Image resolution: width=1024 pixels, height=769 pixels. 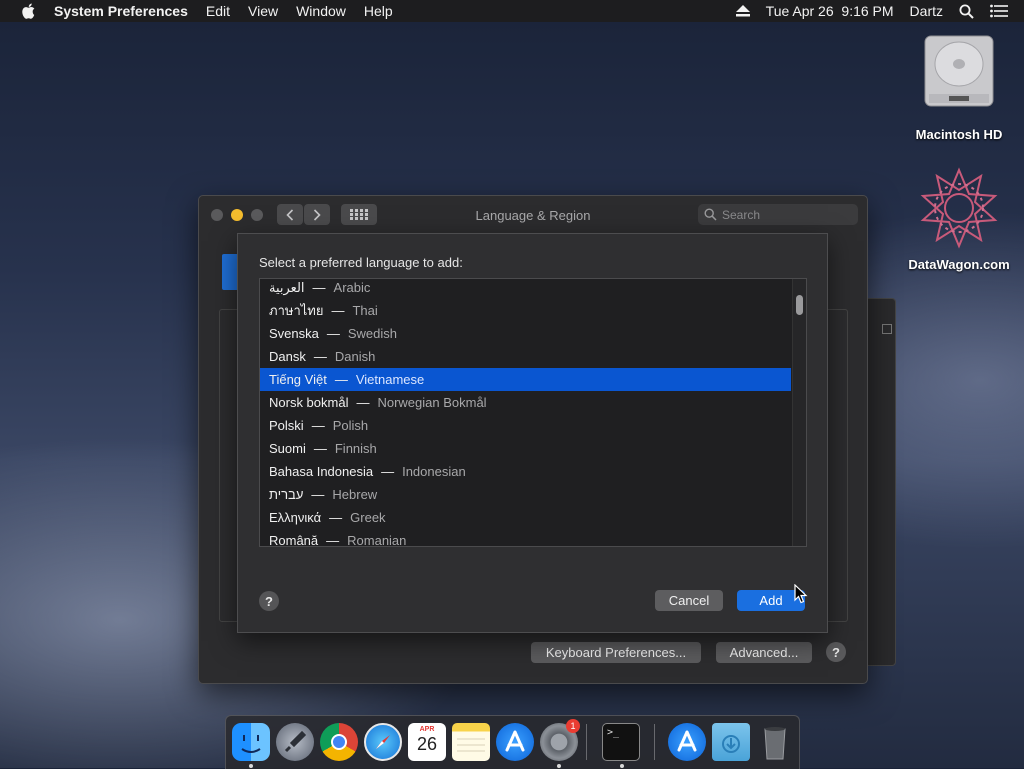 What do you see at coordinates (432, 402) in the screenshot?
I see `language-english-name: Norwegian Bokmål` at bounding box center [432, 402].